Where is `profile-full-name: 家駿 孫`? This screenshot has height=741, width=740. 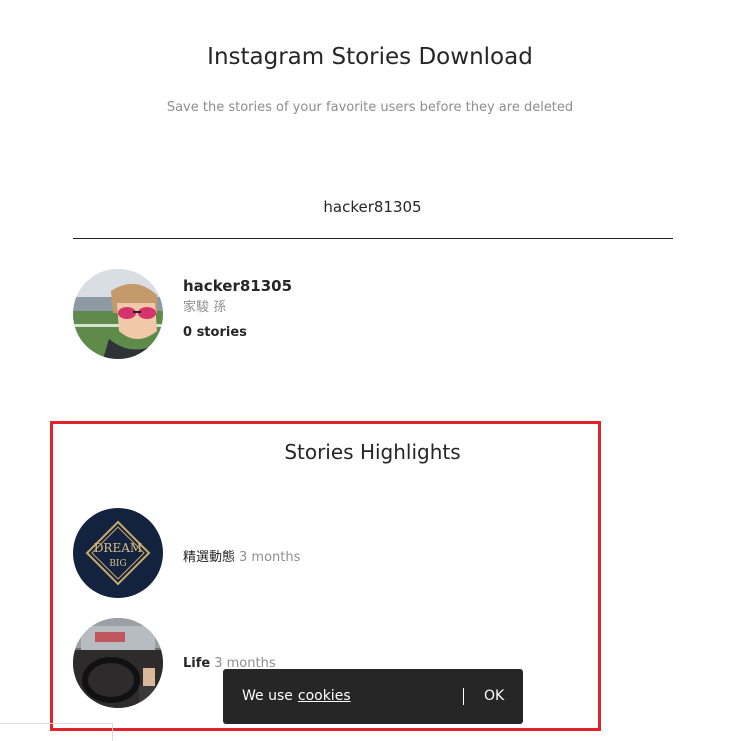 profile-full-name: 家駿 孫 is located at coordinates (205, 307).